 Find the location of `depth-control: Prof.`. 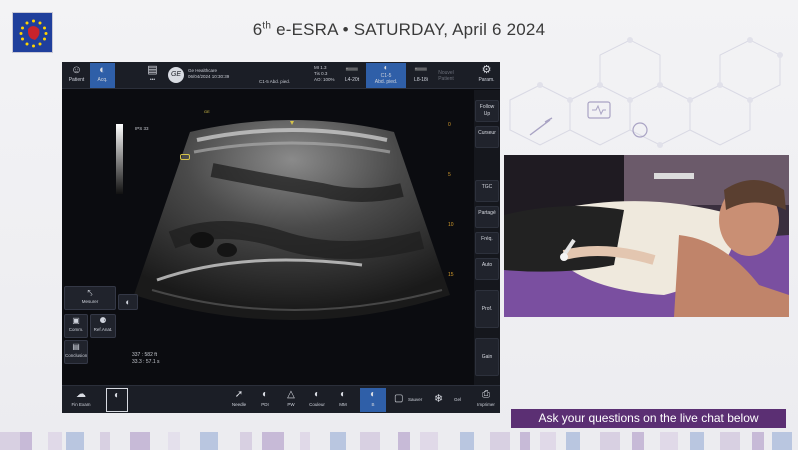

depth-control: Prof. is located at coordinates (487, 309).